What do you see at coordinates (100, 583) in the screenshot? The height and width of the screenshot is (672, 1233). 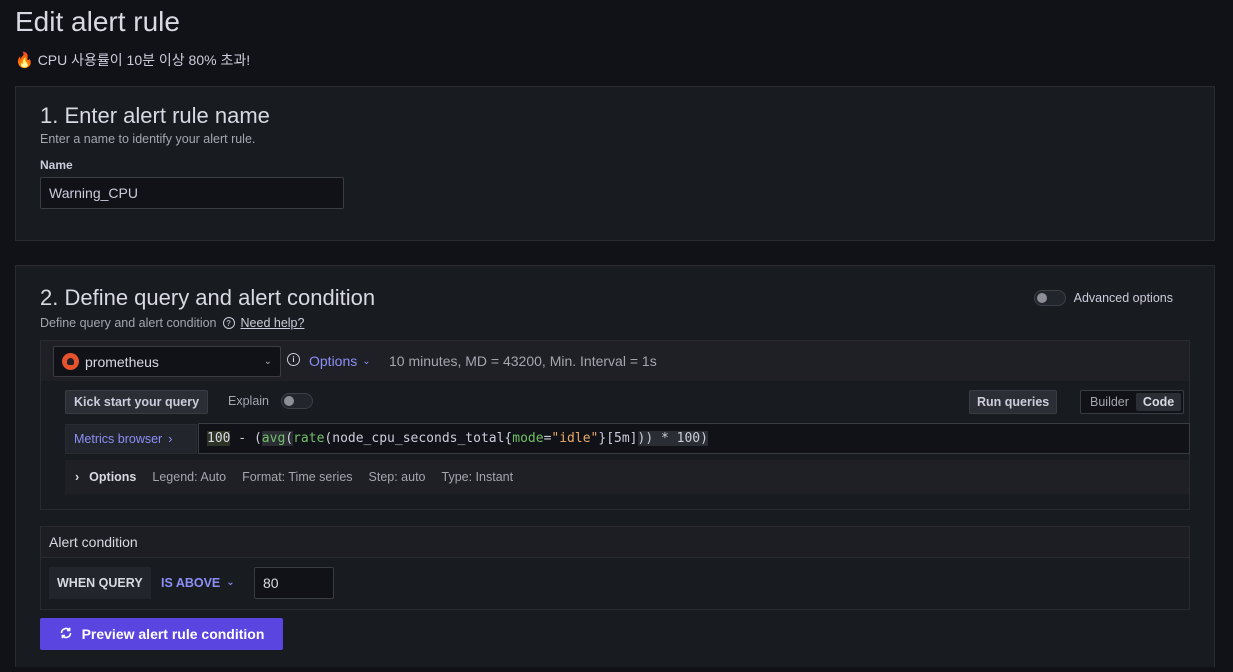 I see `when-query-label: WHEN QUERY` at bounding box center [100, 583].